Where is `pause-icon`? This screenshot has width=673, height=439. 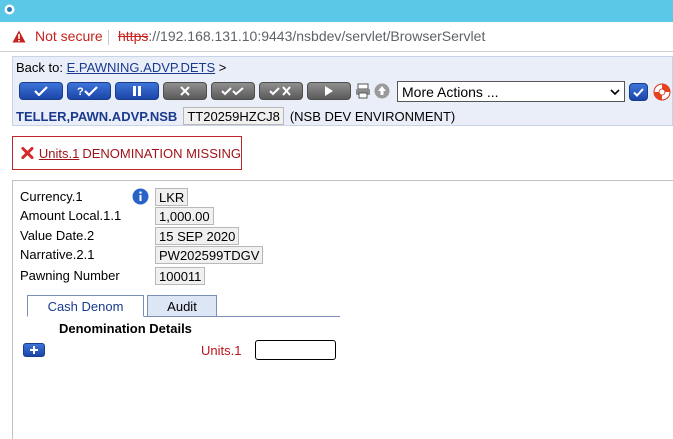
pause-icon is located at coordinates (137, 91).